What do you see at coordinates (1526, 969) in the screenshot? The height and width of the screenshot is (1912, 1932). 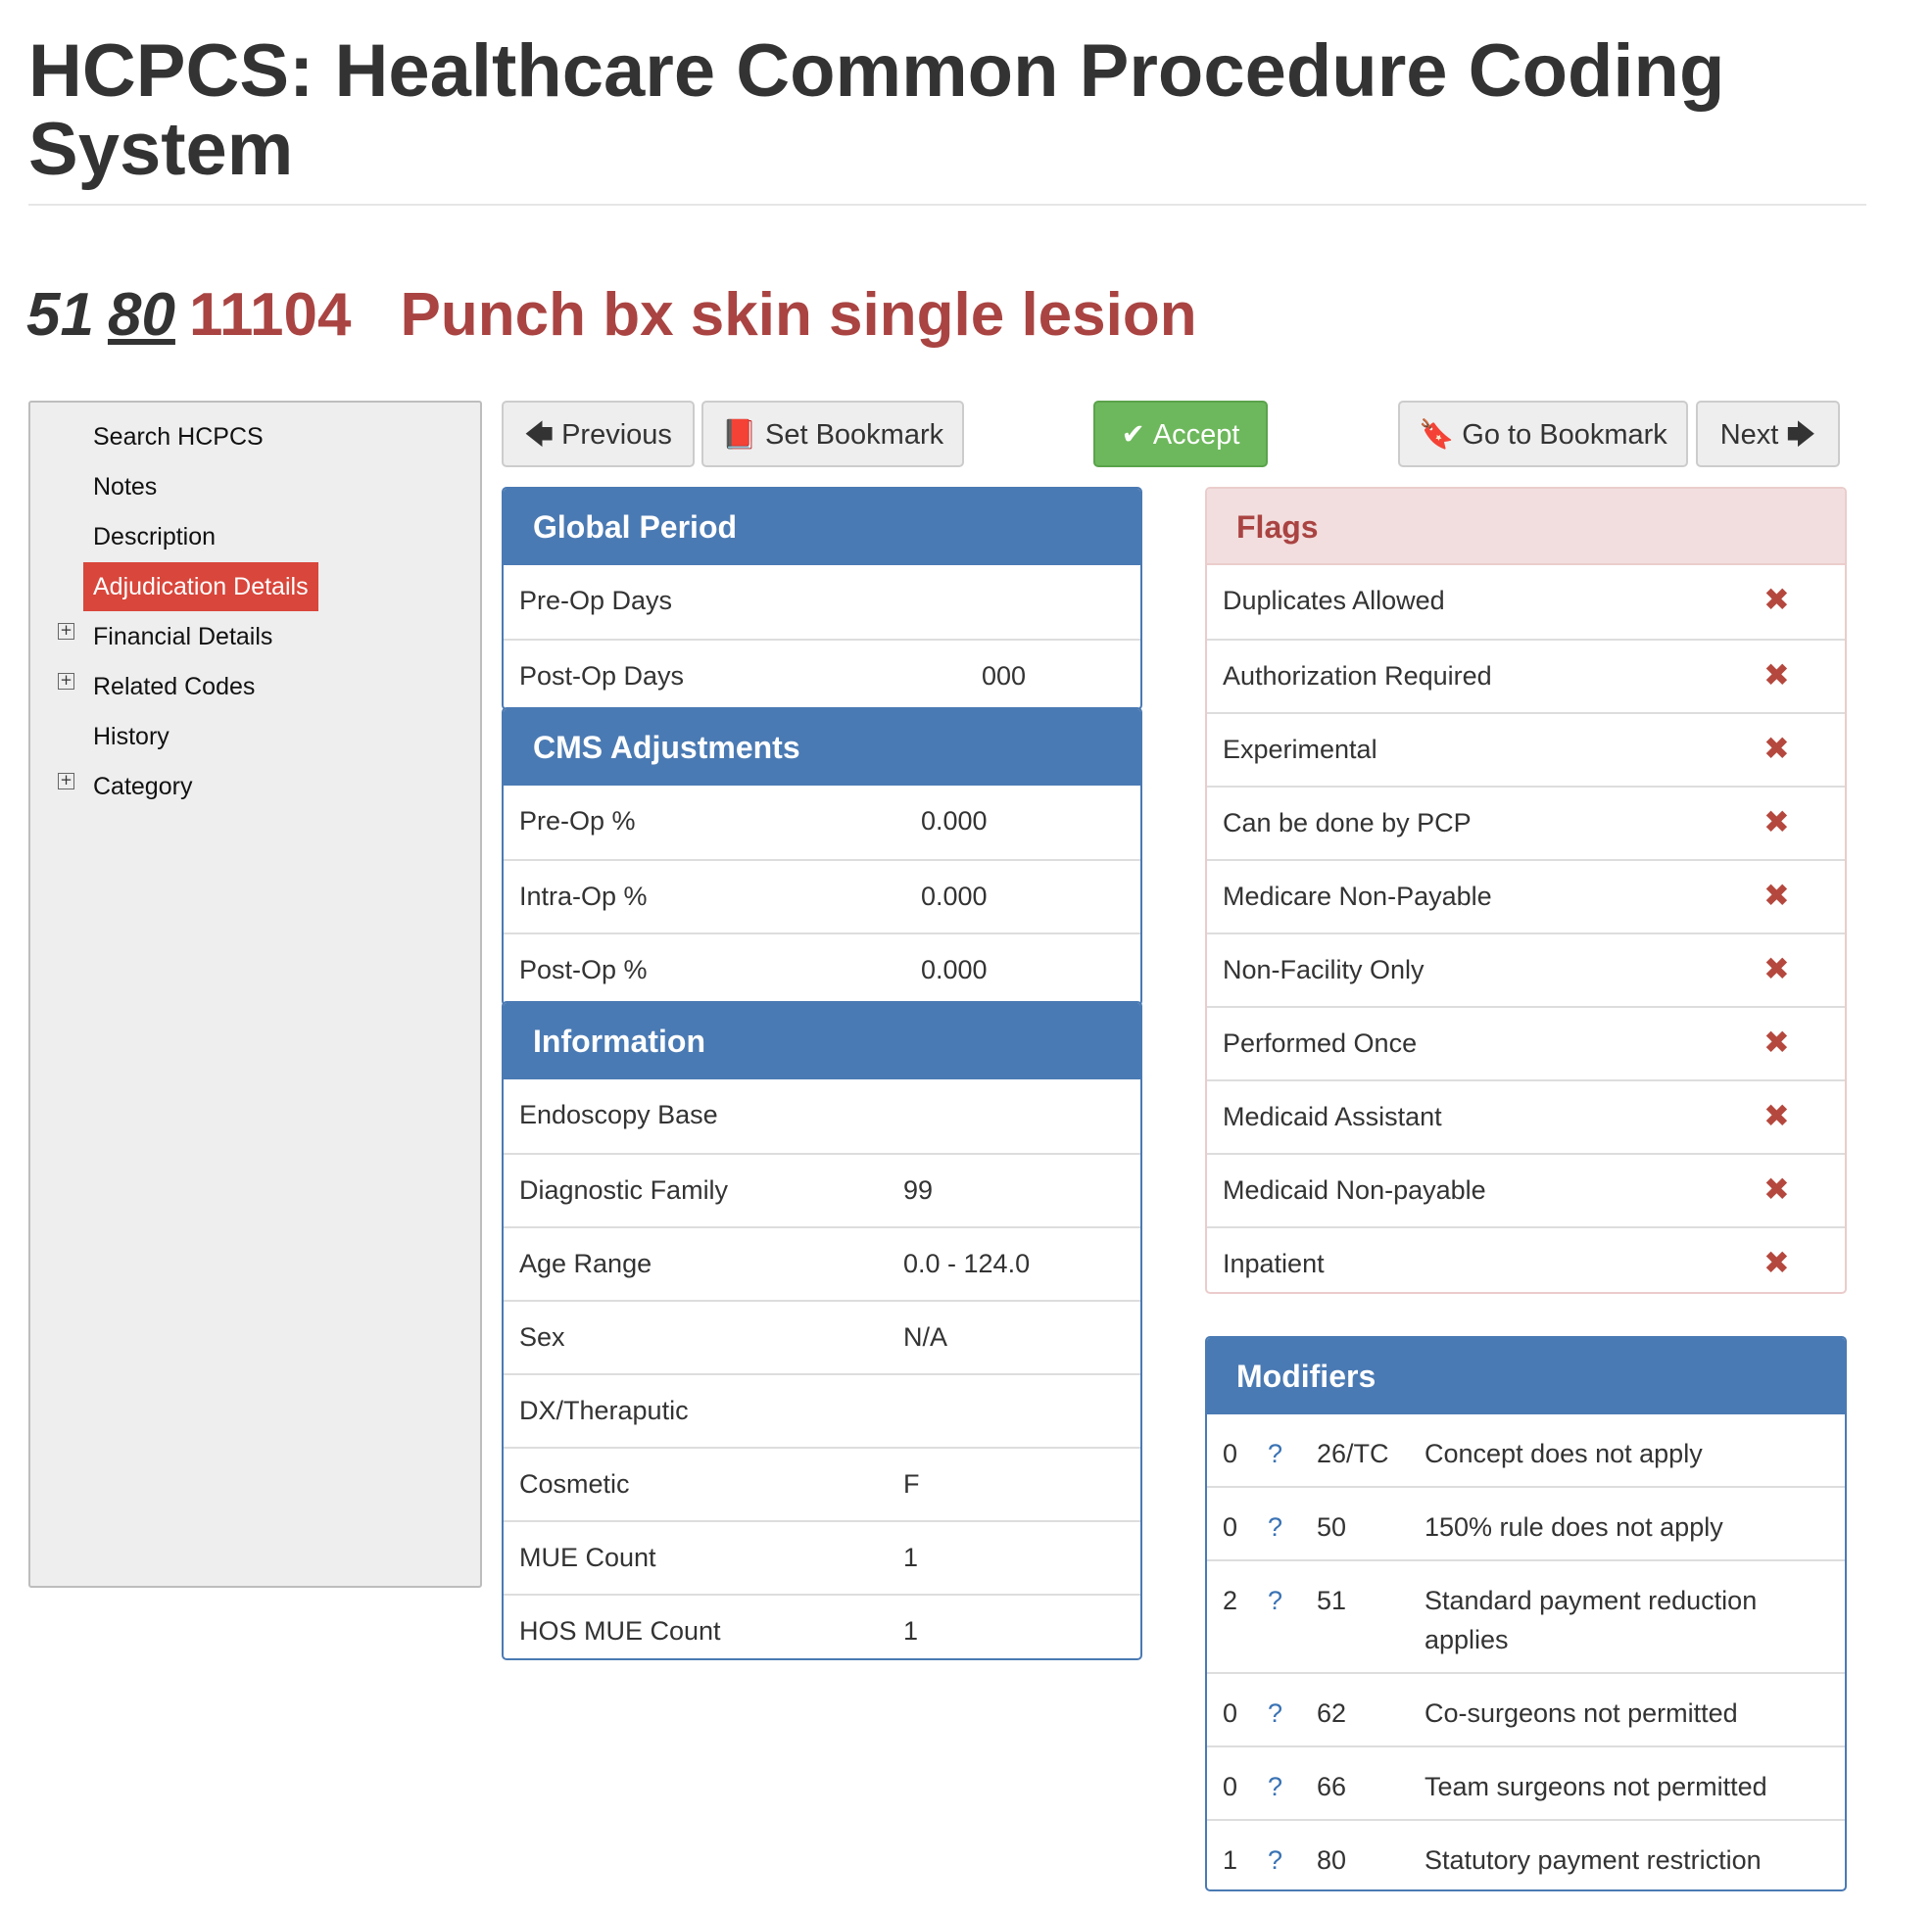 I see `table-row: Non-Facility Only ✖` at bounding box center [1526, 969].